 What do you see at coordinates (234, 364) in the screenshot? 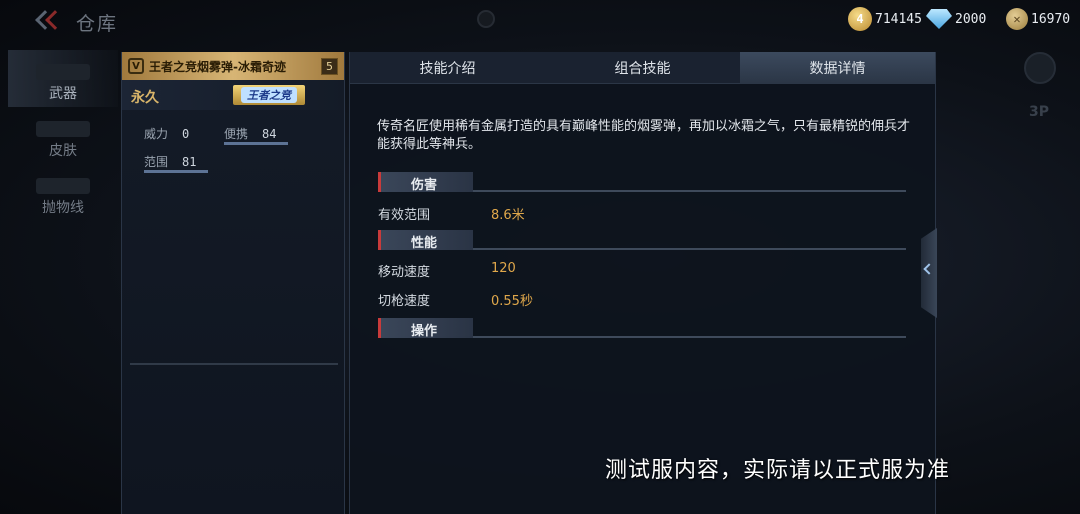
I see `divider` at bounding box center [234, 364].